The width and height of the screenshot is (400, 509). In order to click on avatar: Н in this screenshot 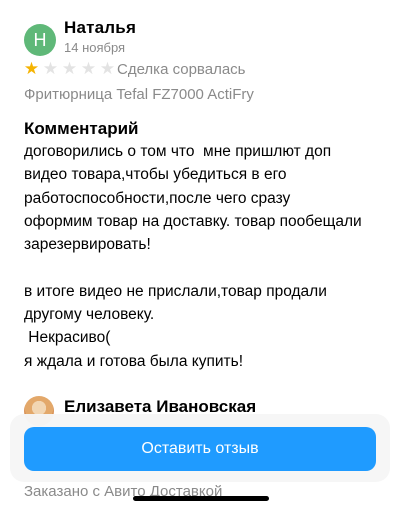, I will do `click(40, 40)`.